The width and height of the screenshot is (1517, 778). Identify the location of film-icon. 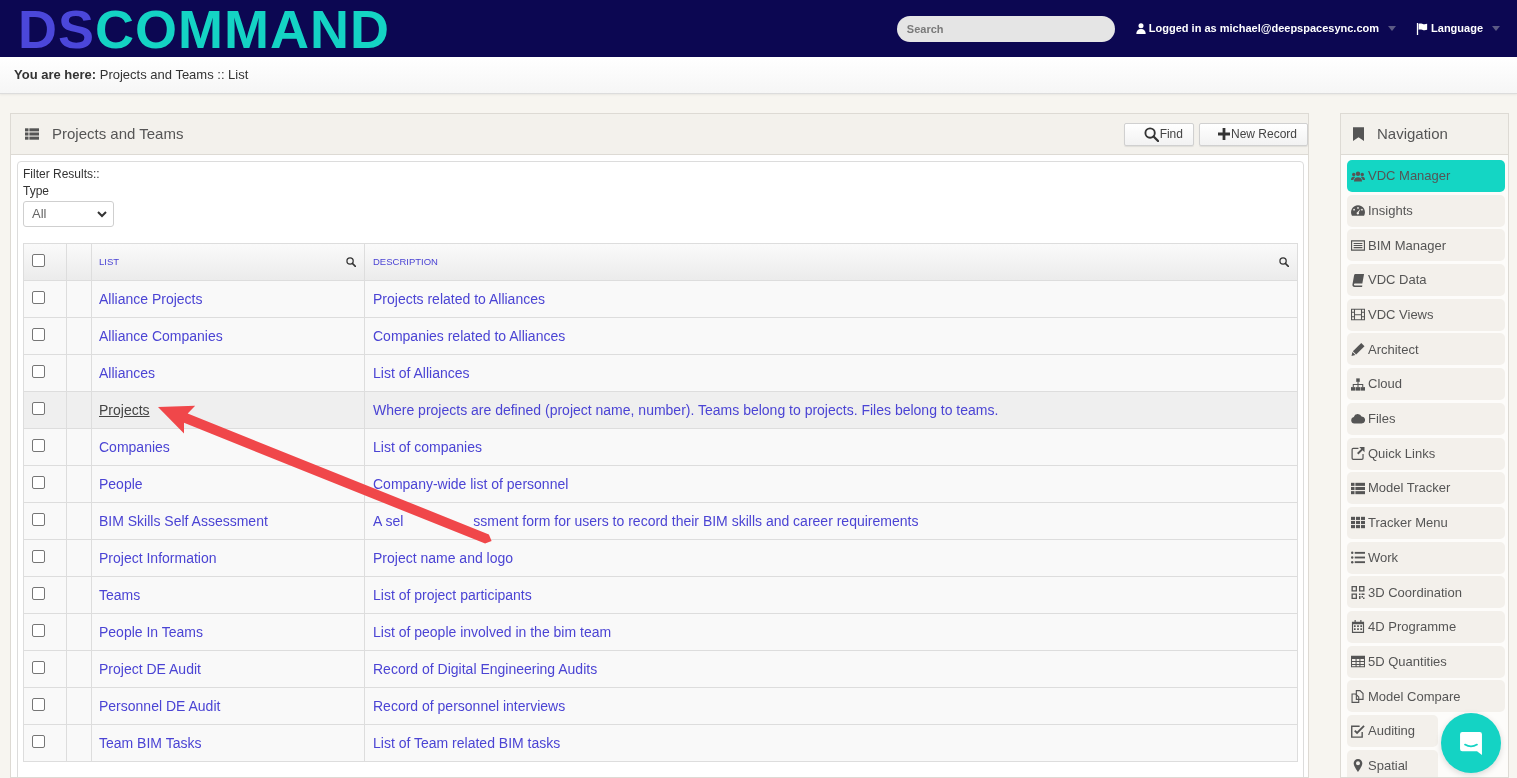
(1358, 315).